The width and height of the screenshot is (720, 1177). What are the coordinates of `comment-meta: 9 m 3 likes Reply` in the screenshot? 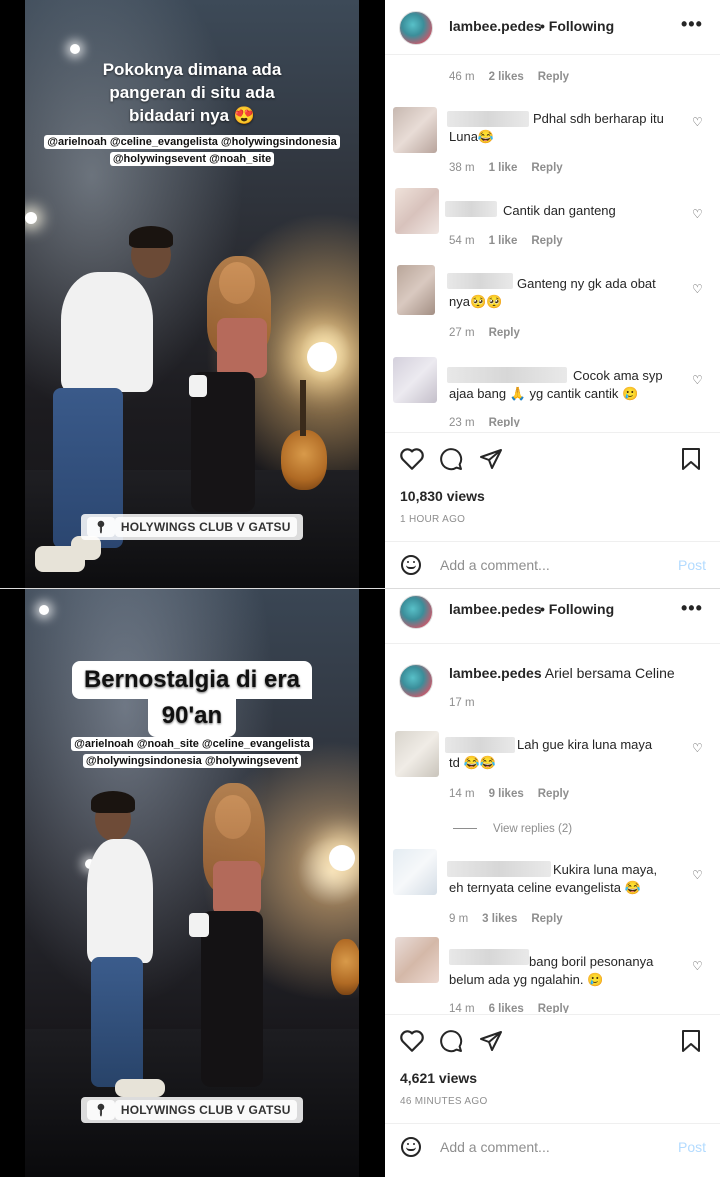 It's located at (506, 919).